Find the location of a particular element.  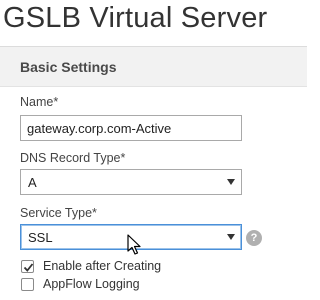

help-icon: ? is located at coordinates (254, 238).